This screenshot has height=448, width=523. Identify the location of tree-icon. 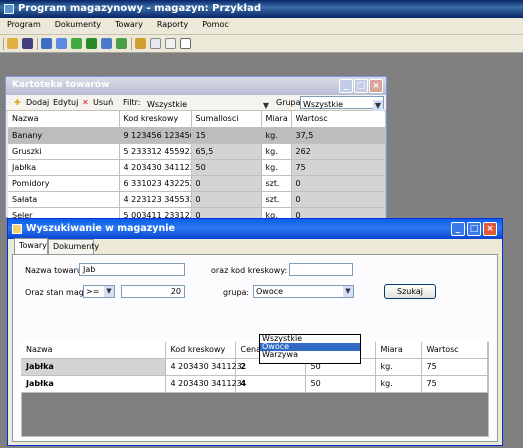
(91, 43).